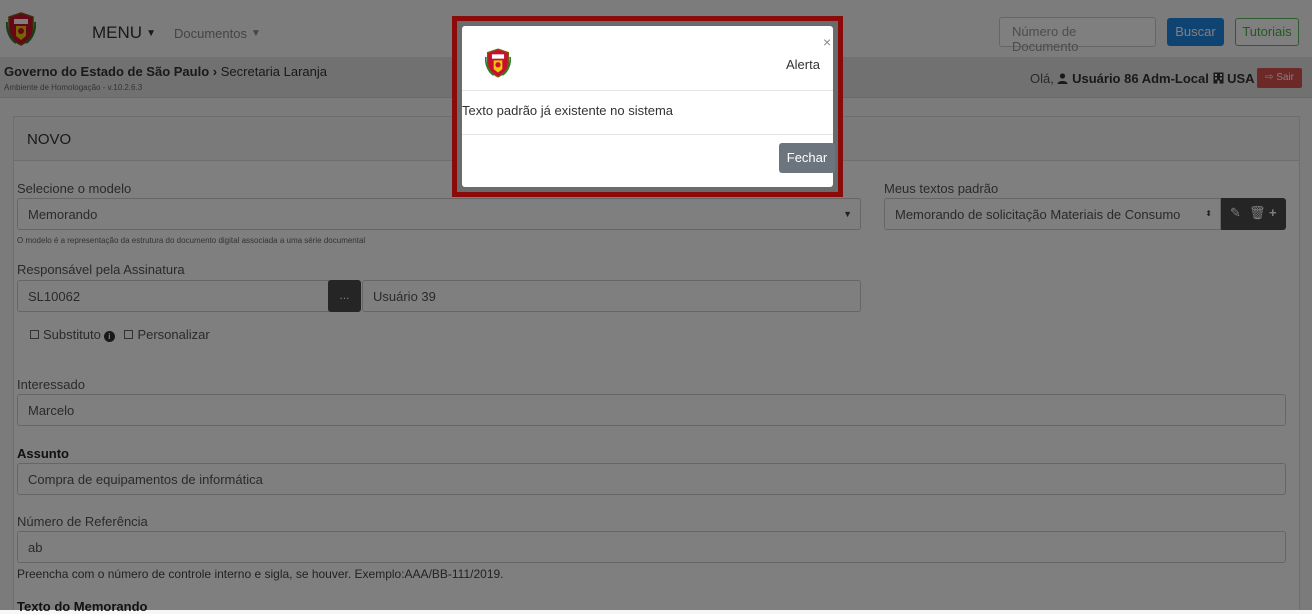 Image resolution: width=1312 pixels, height=614 pixels. I want to click on alert-message: Texto padrão já existente no sistema, so click(568, 110).